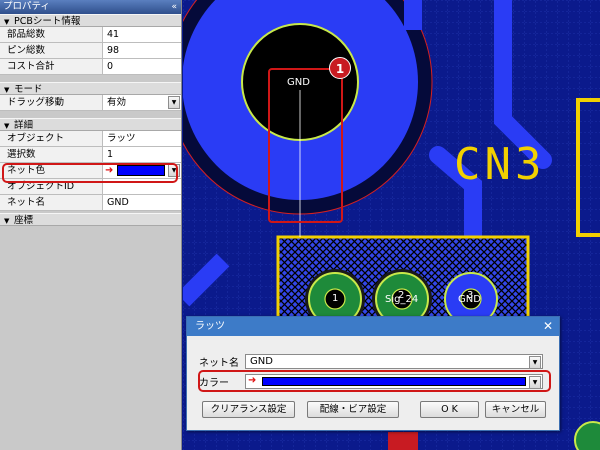  I want to click on cn3-silk-label: CN3, so click(500, 164).